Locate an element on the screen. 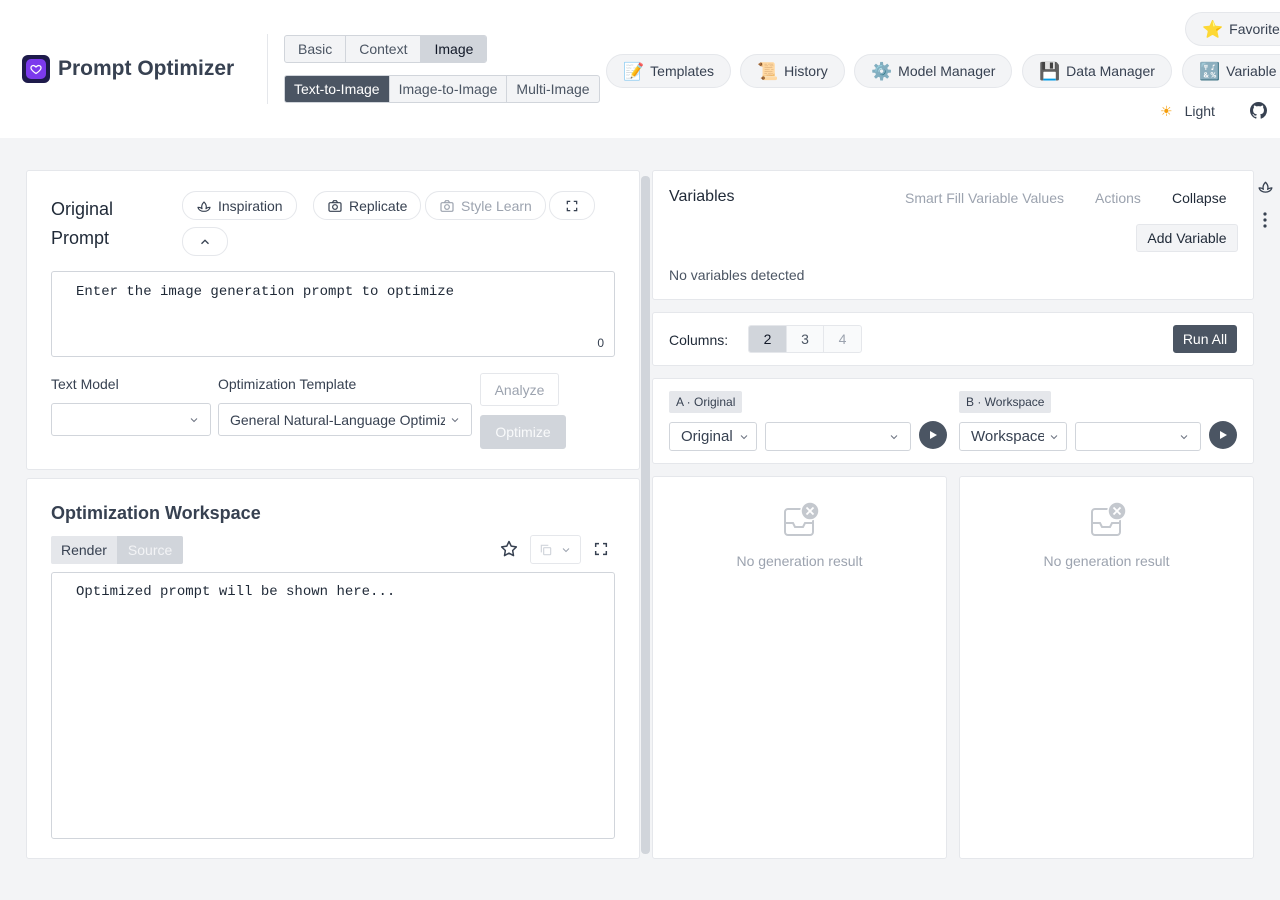 Image resolution: width=1280 pixels, height=900 pixels. favorite-button: ⭐ Favorite is located at coordinates (1232, 29).